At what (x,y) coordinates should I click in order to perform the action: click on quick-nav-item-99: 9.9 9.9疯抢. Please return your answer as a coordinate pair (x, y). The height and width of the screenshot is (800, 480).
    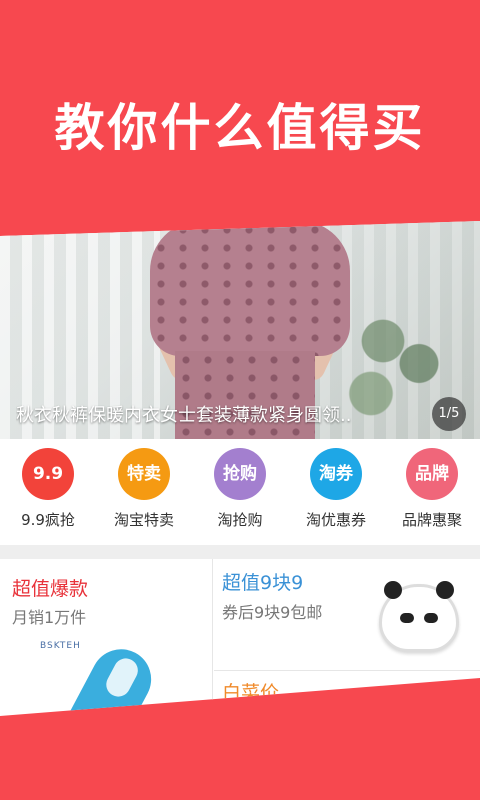
    Looking at the image, I should click on (48, 493).